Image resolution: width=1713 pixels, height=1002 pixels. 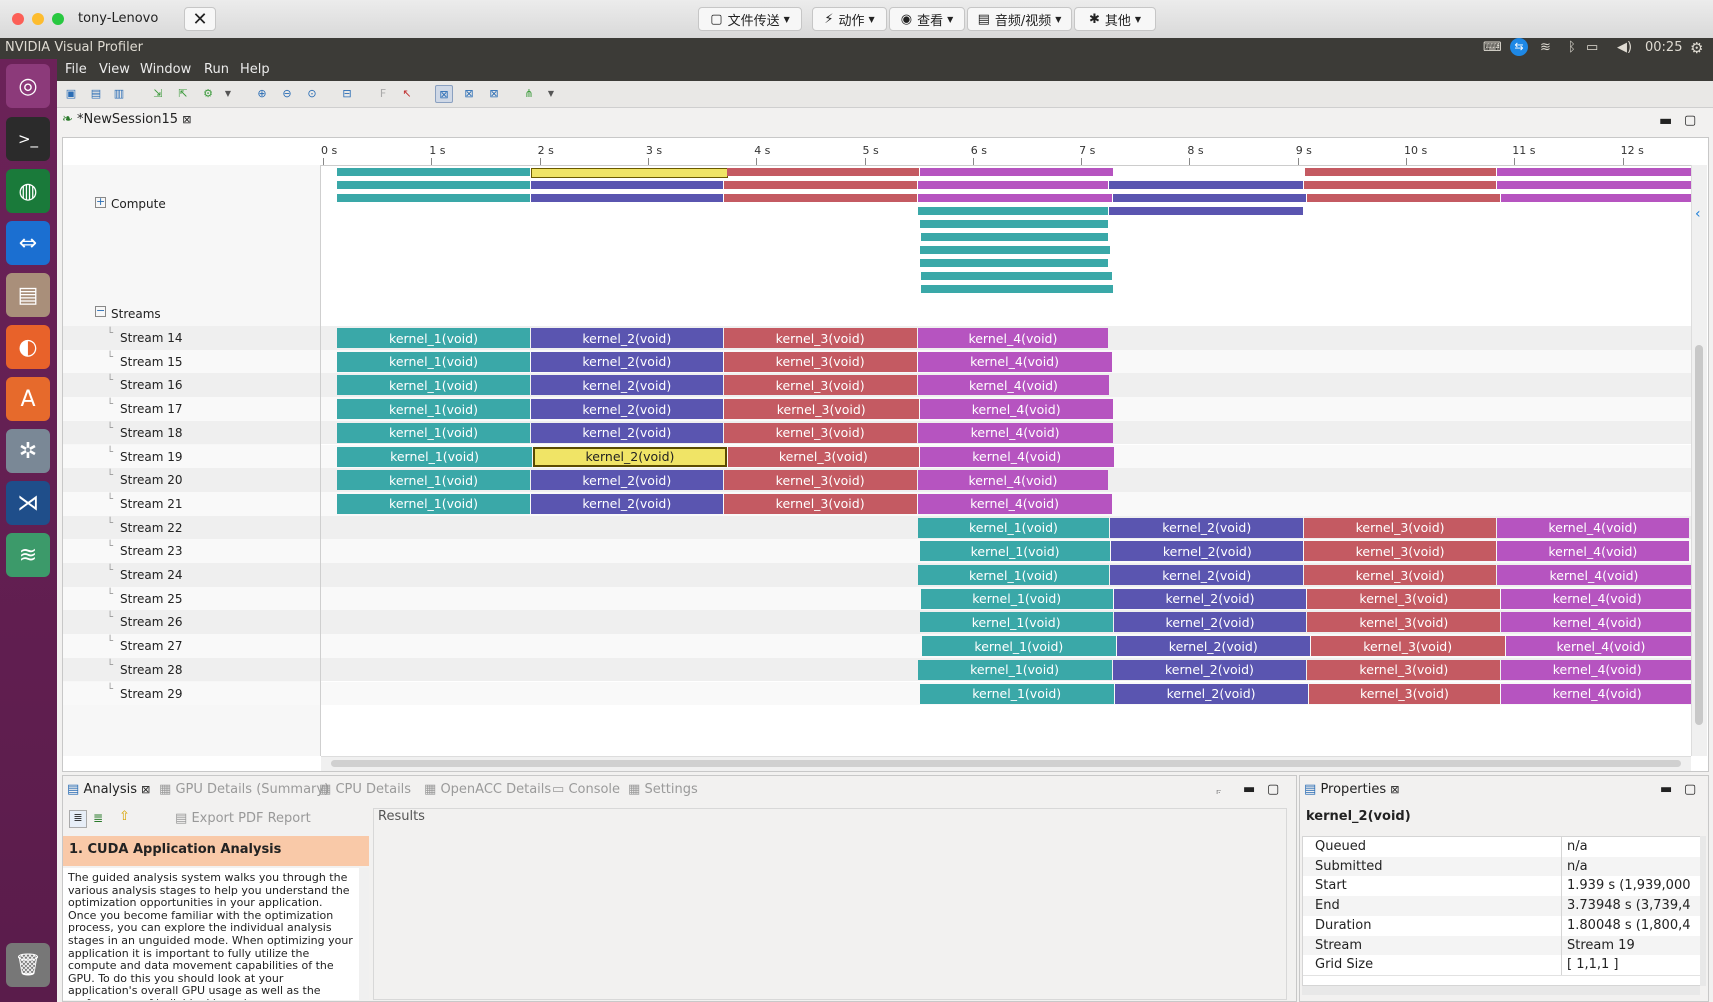 I want to click on menu-help: Help, so click(x=255, y=69).